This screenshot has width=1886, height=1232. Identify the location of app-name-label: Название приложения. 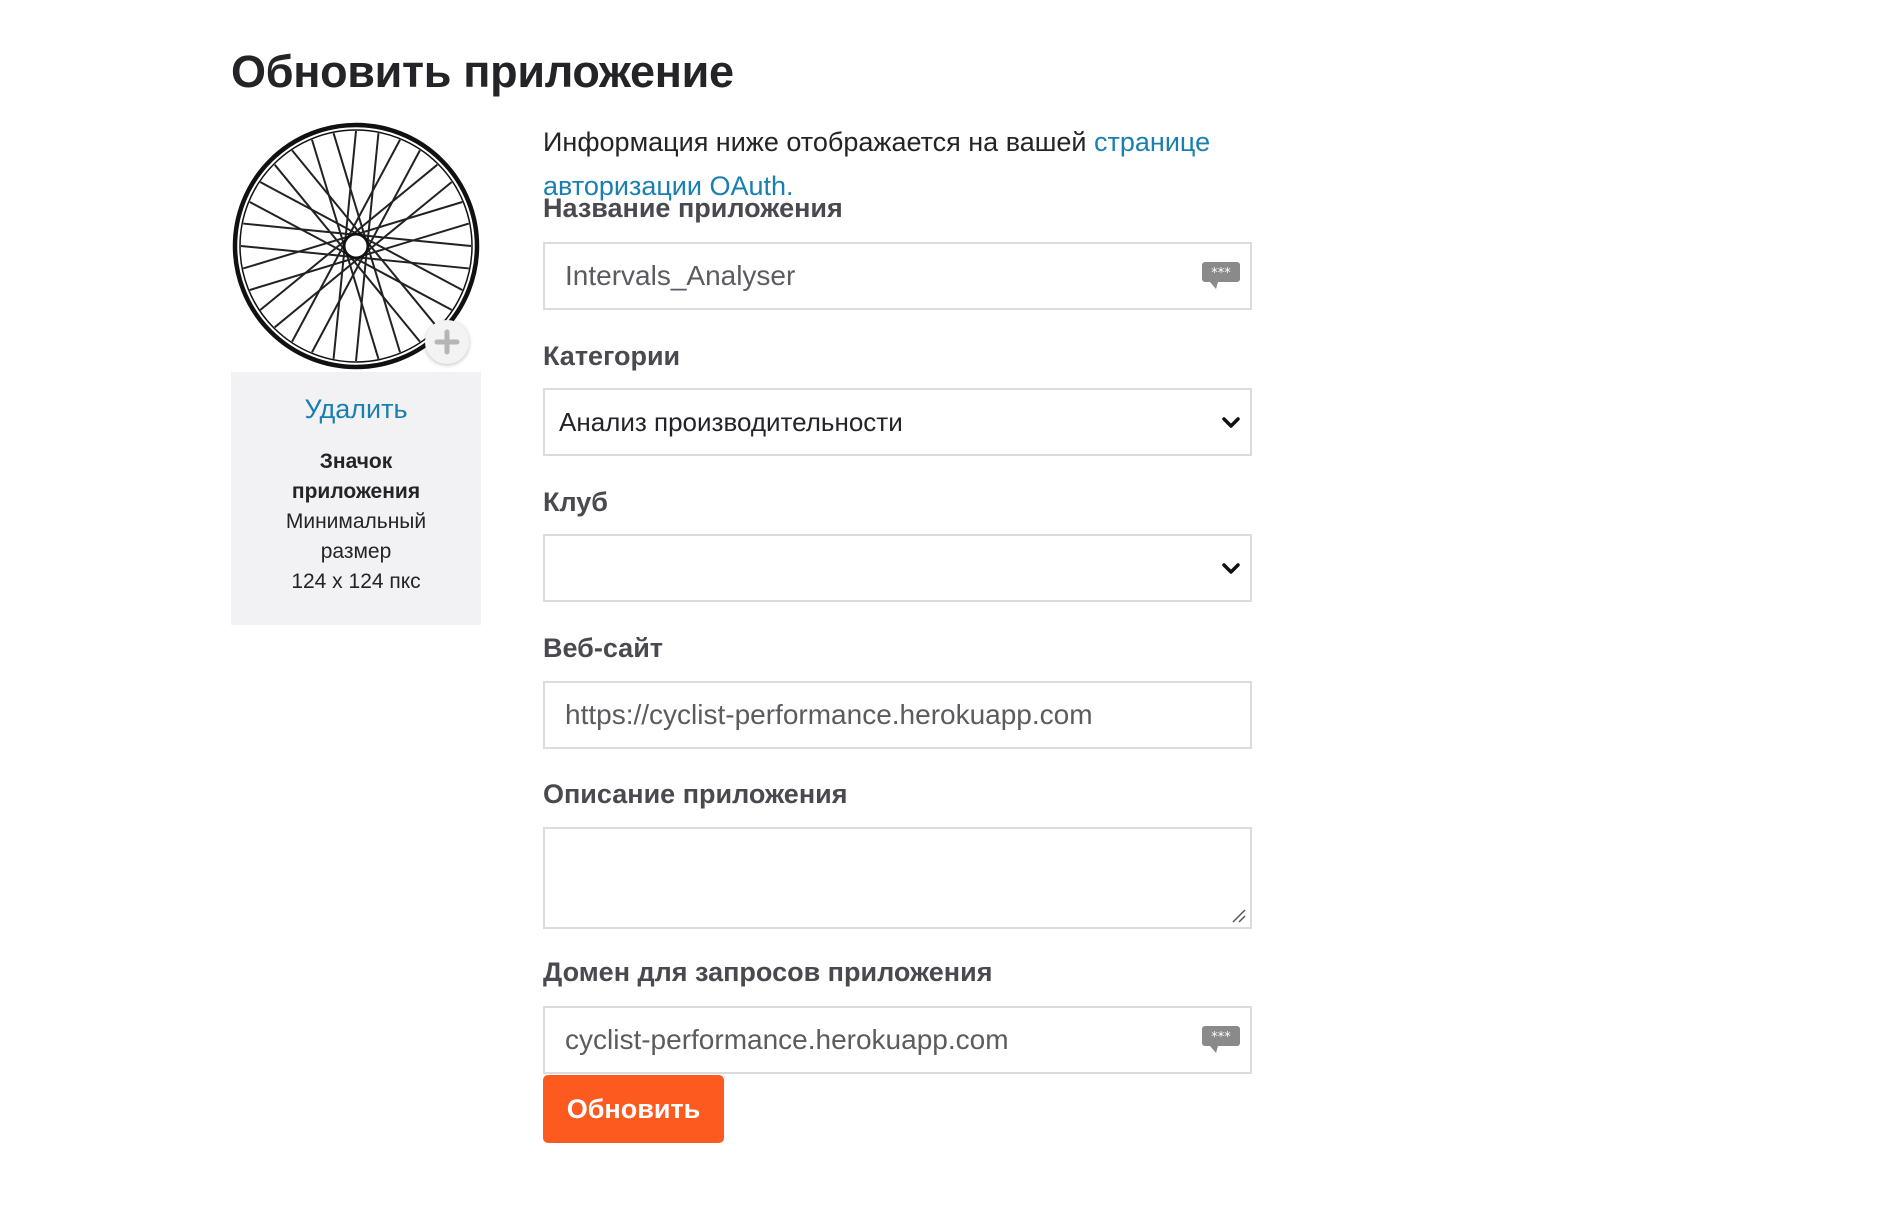
(693, 208).